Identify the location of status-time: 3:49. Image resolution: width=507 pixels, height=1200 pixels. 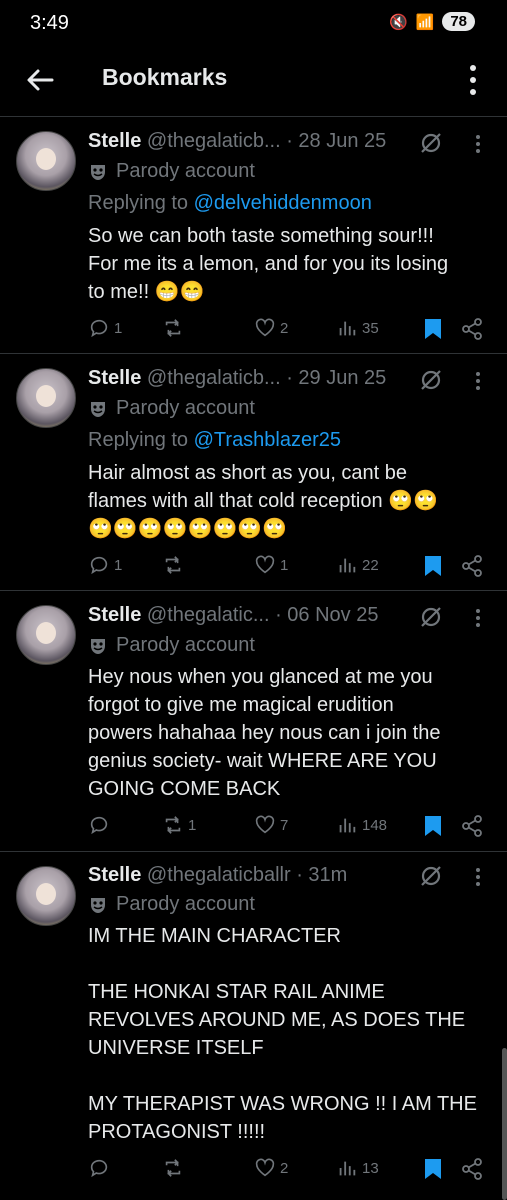
(49, 23).